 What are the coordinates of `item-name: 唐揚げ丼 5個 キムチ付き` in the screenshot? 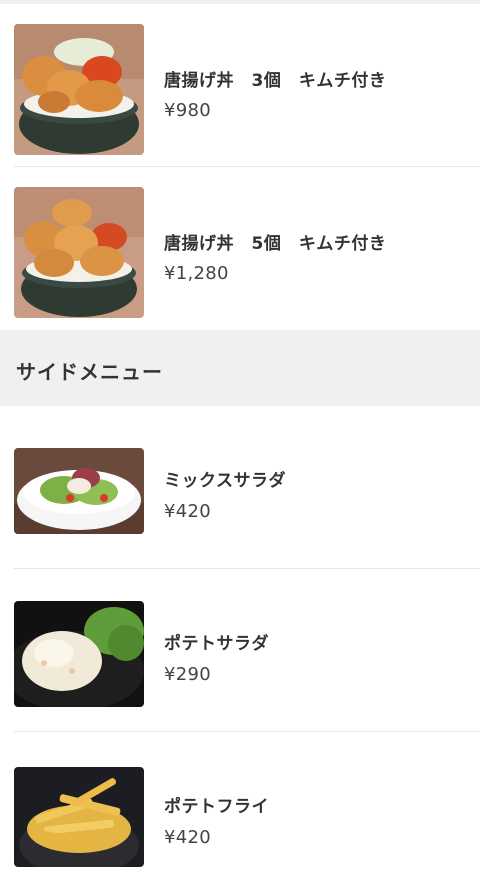 It's located at (275, 244).